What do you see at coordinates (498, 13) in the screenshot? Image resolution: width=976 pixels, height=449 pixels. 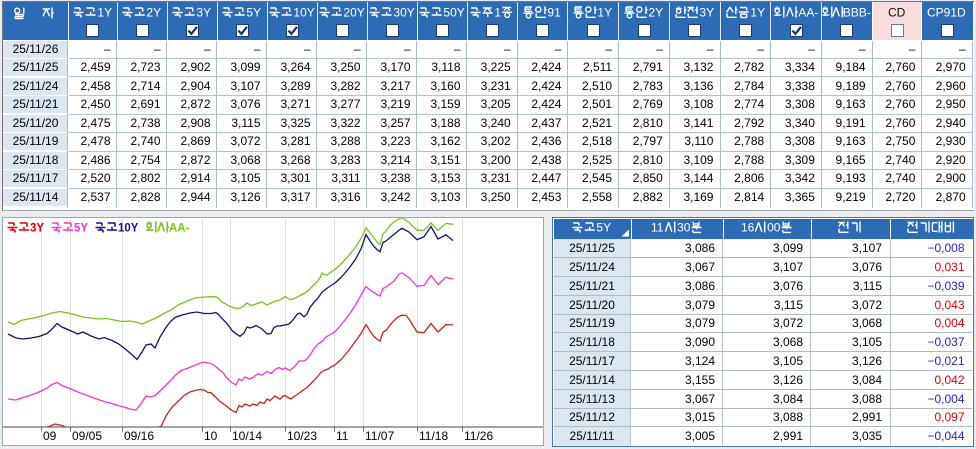 I see `svg-text: 1` at bounding box center [498, 13].